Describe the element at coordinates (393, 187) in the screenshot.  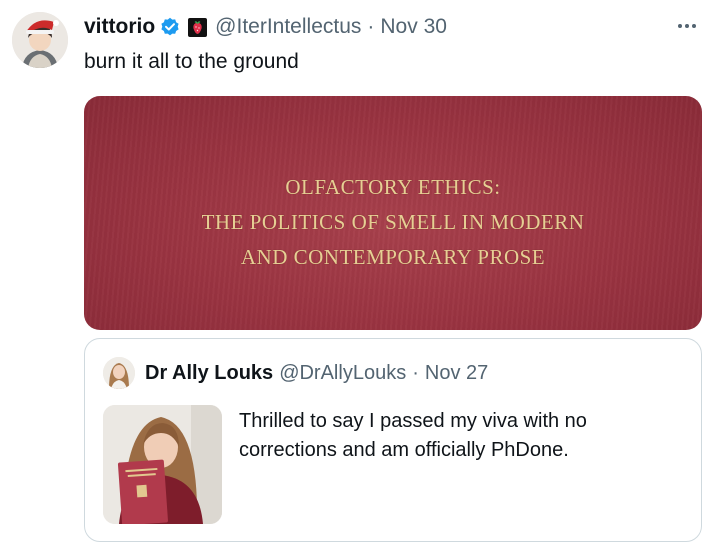
I see `cover-title-line: OLFACTORY ETHICS:` at that location.